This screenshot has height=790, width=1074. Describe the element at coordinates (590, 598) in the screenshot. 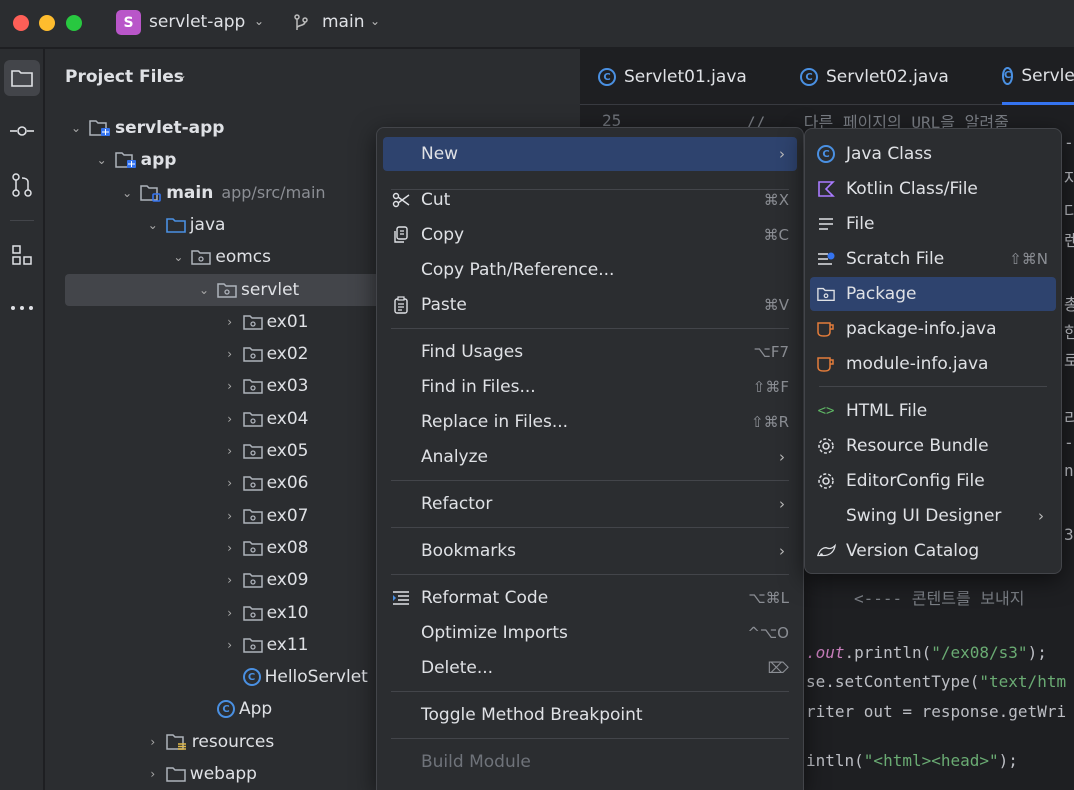

I see `menu-item-reformat-code: Reformat Code ⌥⌘L` at that location.